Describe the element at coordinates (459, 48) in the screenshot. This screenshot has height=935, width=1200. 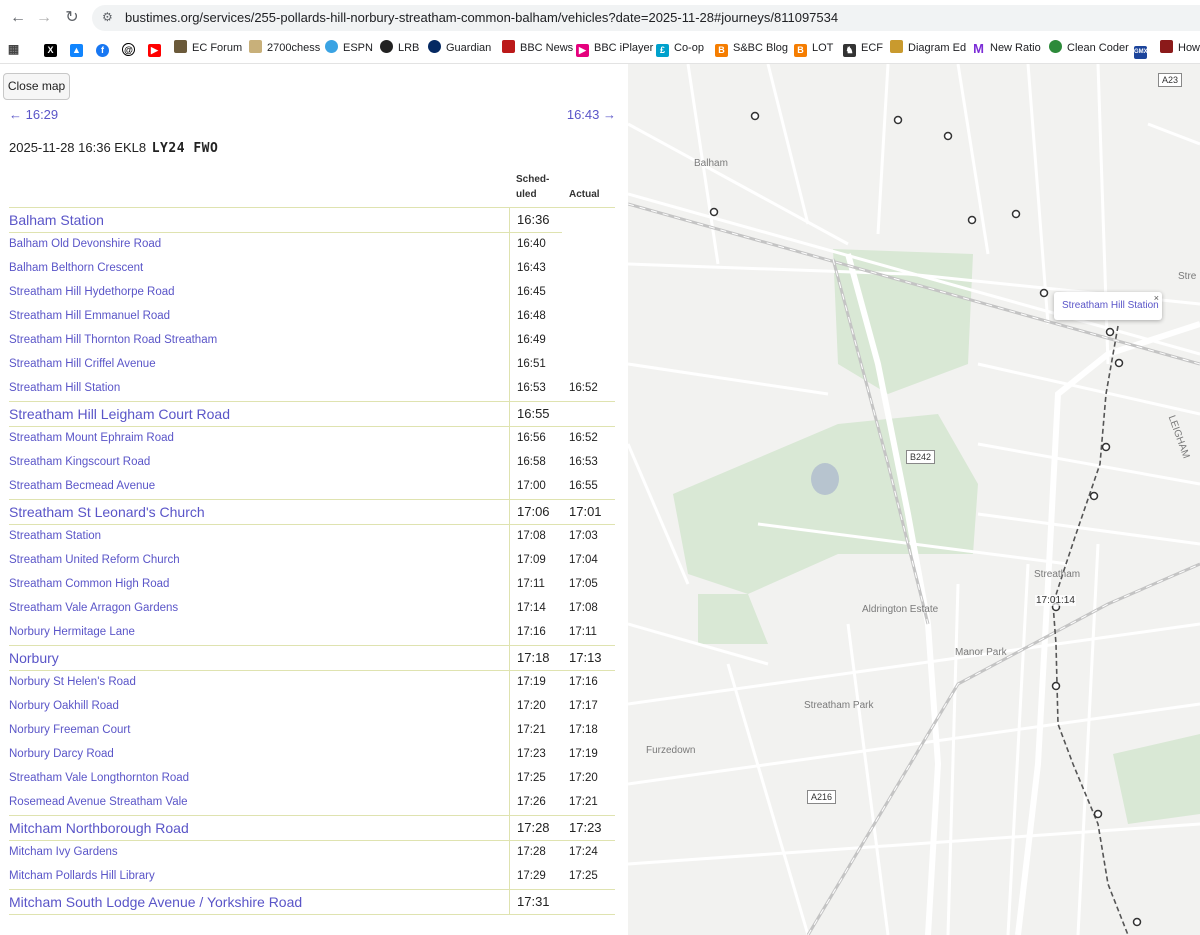
I see `bookmark-guardian: Guardian` at that location.